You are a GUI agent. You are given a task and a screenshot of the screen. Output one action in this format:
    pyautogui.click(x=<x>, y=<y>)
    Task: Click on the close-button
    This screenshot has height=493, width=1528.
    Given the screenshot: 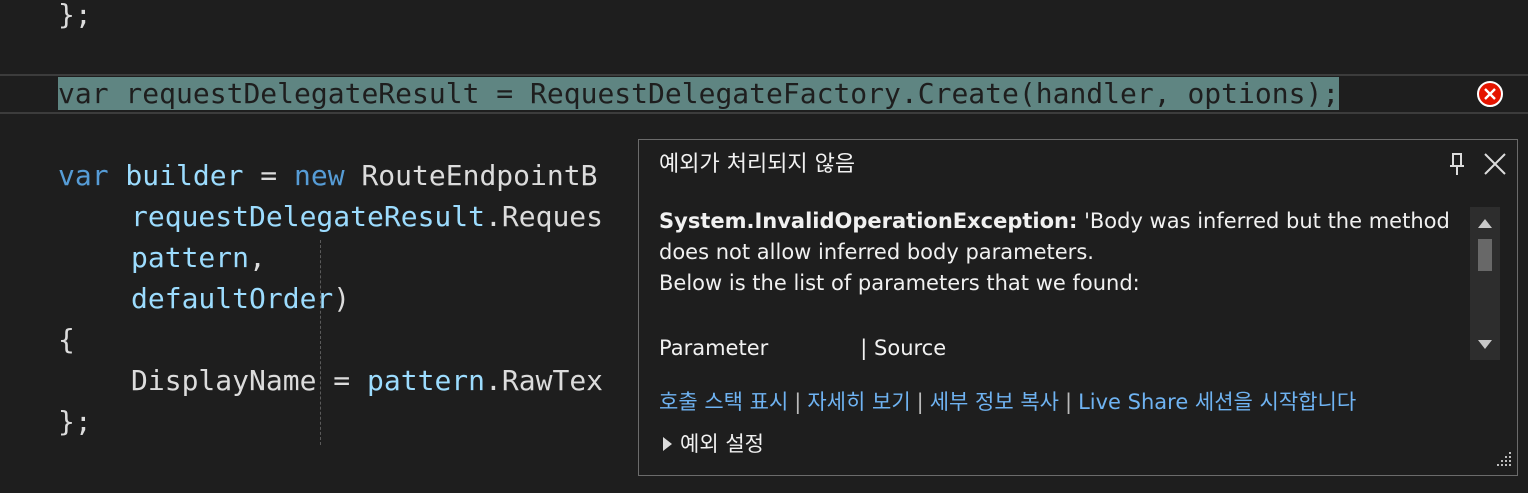 What is the action you would take?
    pyautogui.click(x=1495, y=164)
    